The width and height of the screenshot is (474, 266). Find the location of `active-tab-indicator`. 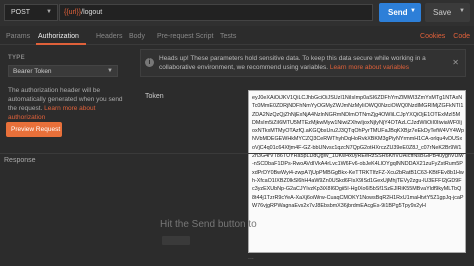

active-tab-indicator is located at coordinates (61, 44).